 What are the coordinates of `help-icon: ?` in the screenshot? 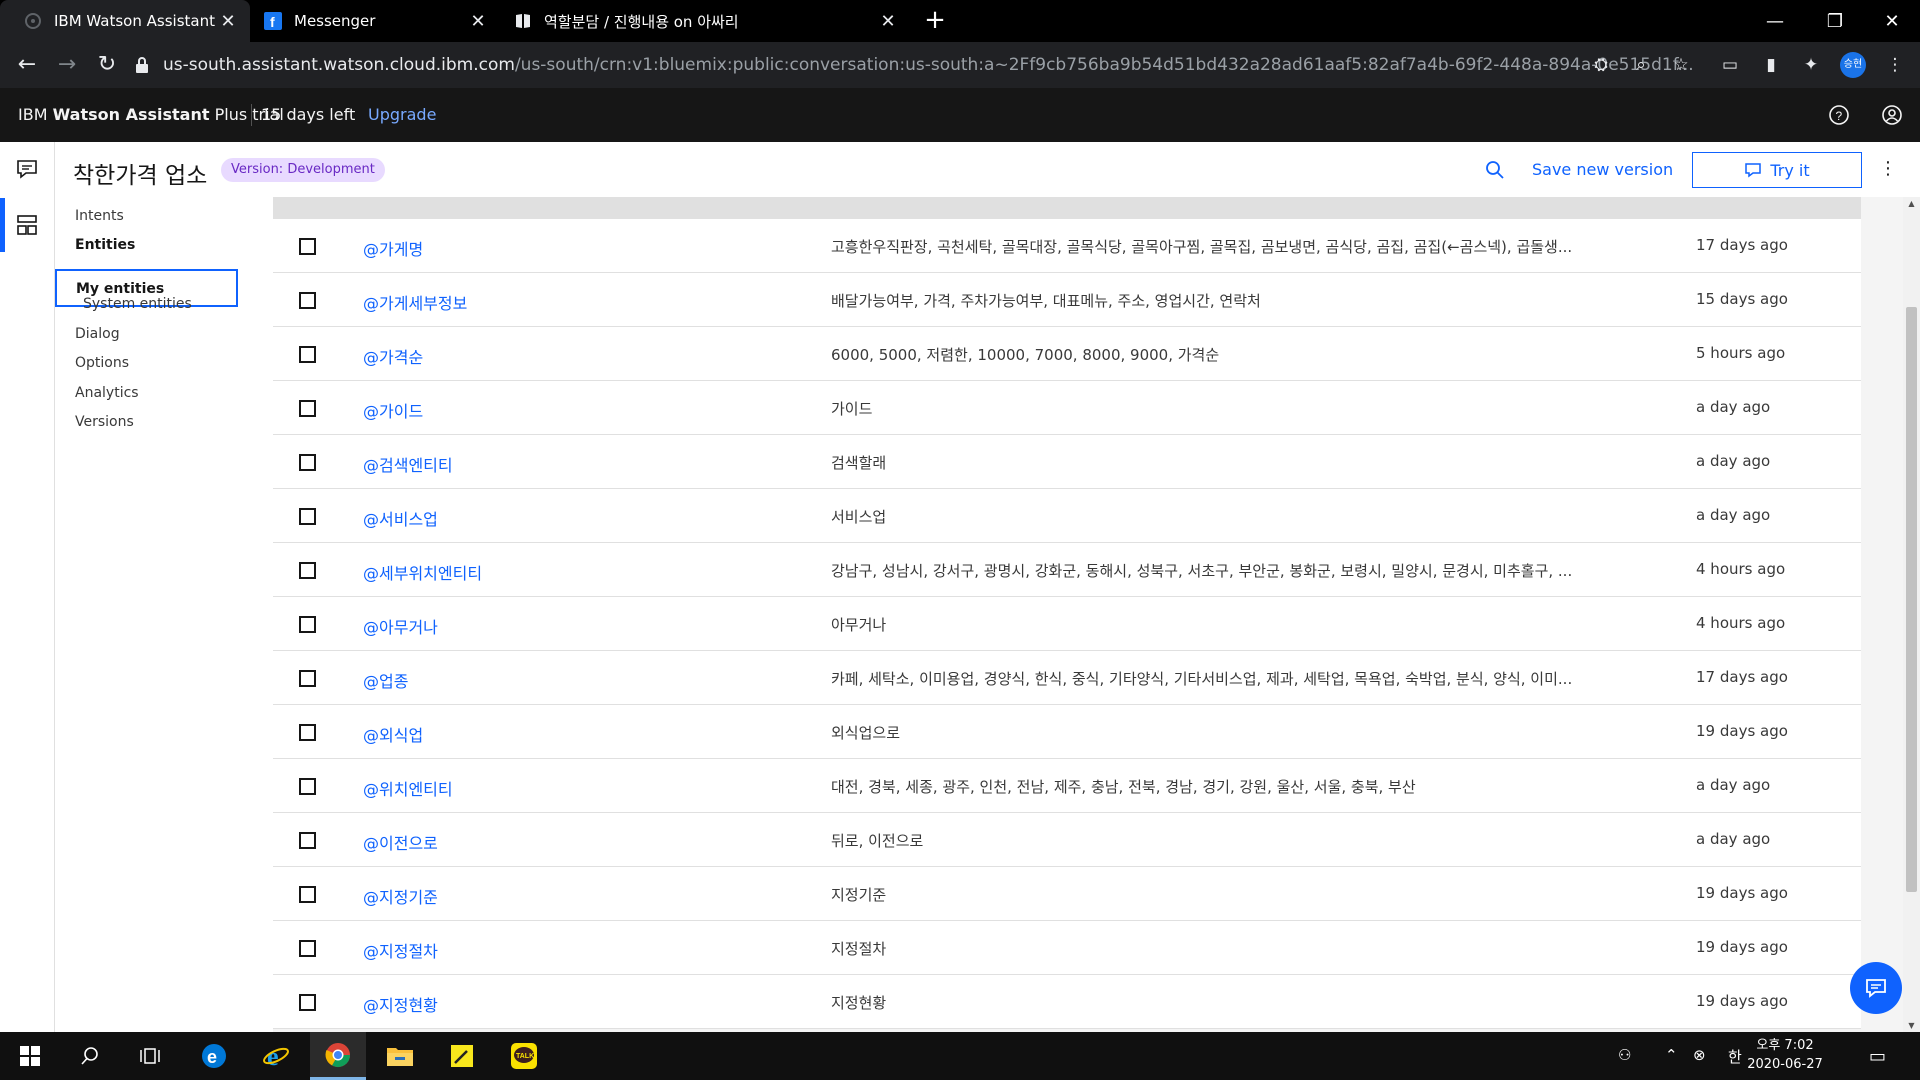 It's located at (1839, 115).